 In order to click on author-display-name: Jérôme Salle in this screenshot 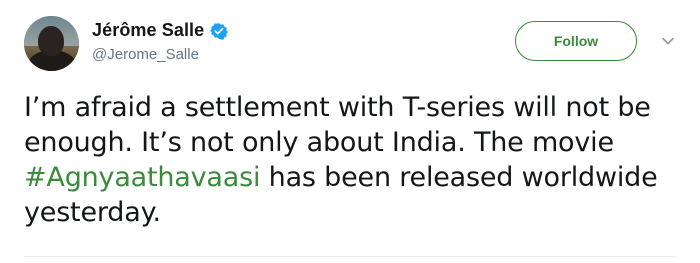, I will do `click(148, 30)`.